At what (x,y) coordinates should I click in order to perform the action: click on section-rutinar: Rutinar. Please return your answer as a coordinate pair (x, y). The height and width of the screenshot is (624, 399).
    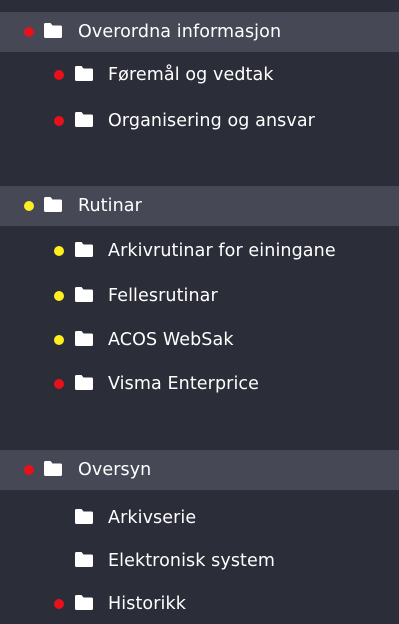
    Looking at the image, I should click on (199, 206).